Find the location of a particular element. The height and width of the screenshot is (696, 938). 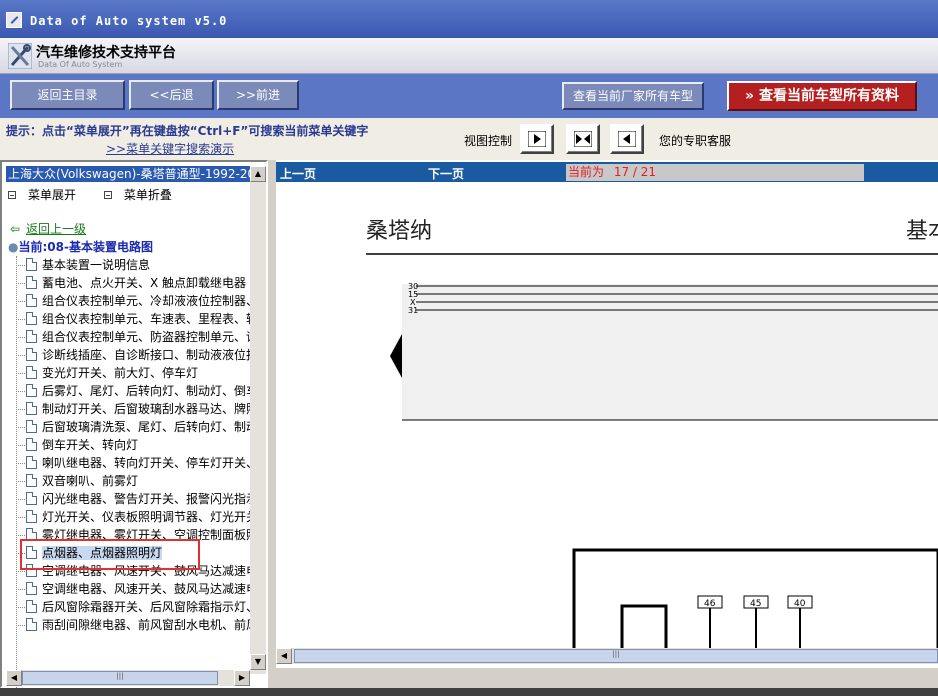

scroll-right-arrow: ▶ is located at coordinates (242, 678).